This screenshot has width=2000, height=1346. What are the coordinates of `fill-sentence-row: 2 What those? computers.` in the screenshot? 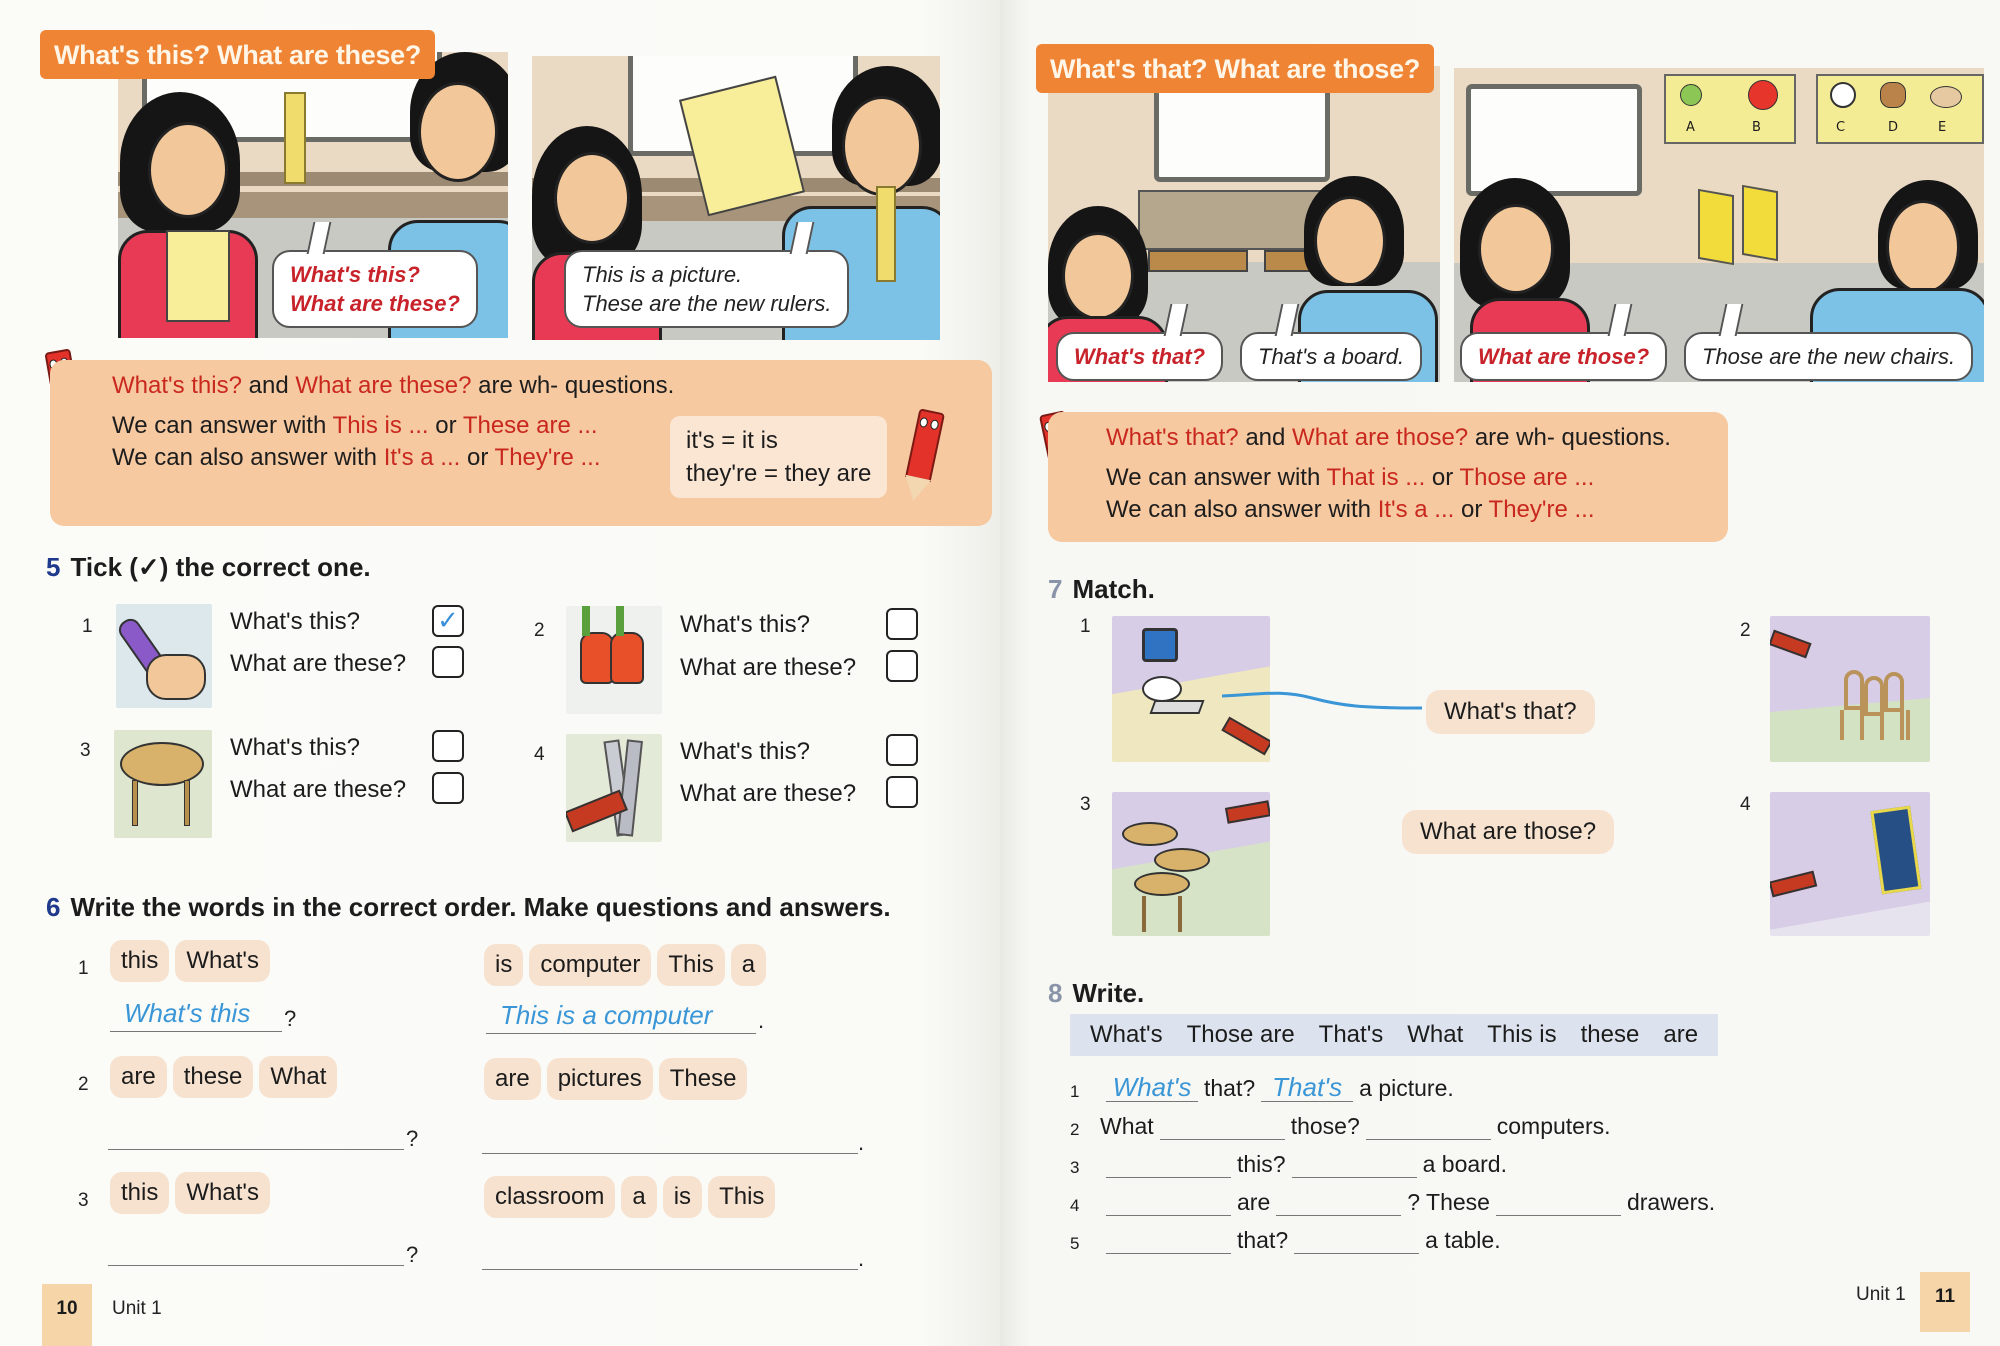 It's located at (1340, 1125).